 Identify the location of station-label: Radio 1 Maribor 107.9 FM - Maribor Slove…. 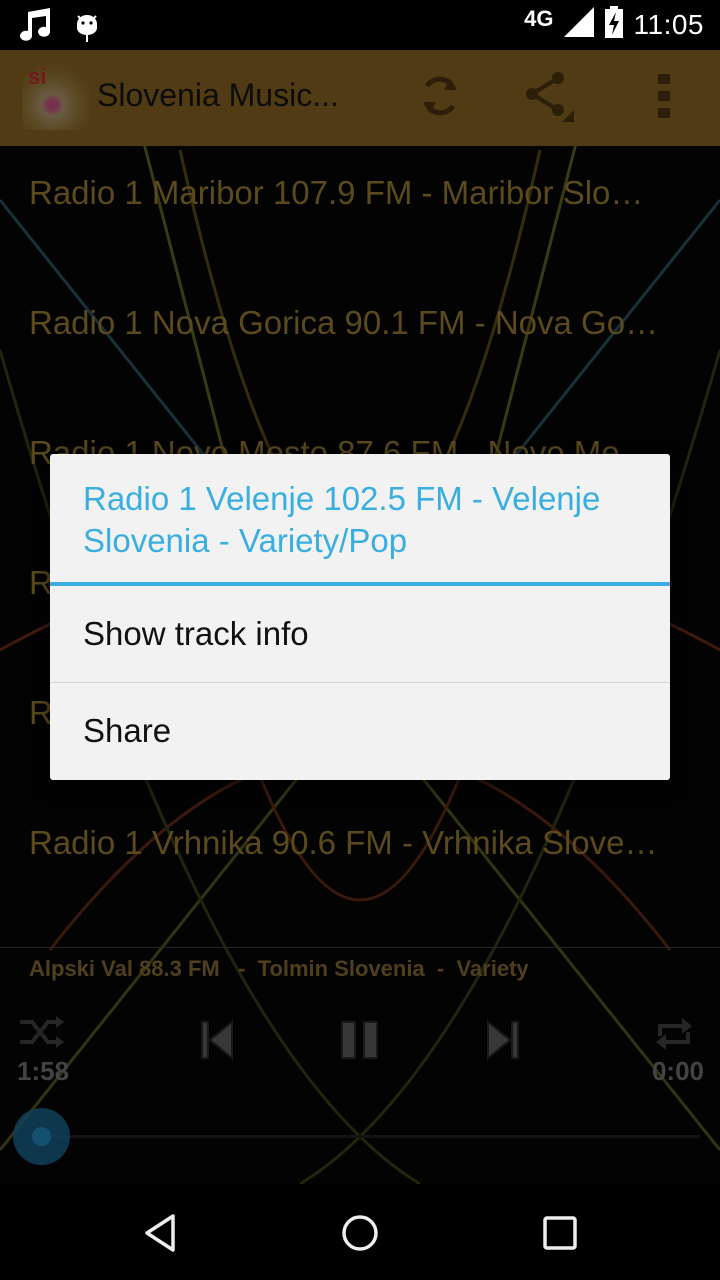
(344, 192).